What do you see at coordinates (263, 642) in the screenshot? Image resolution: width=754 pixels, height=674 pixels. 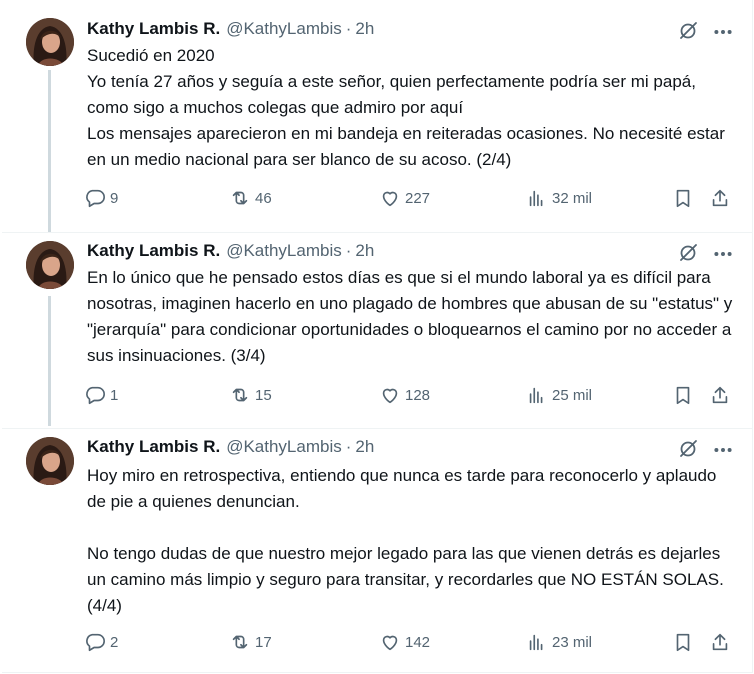 I see `repost-count: 17` at bounding box center [263, 642].